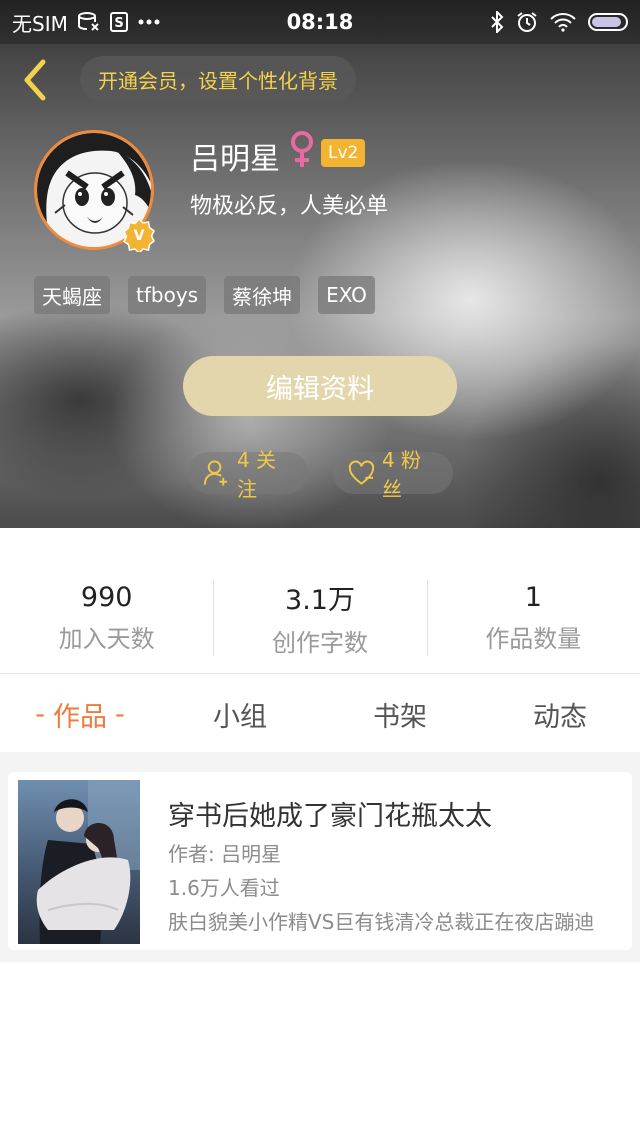 This screenshot has height=1138, width=640. I want to click on tab-label: 小组, so click(240, 717).